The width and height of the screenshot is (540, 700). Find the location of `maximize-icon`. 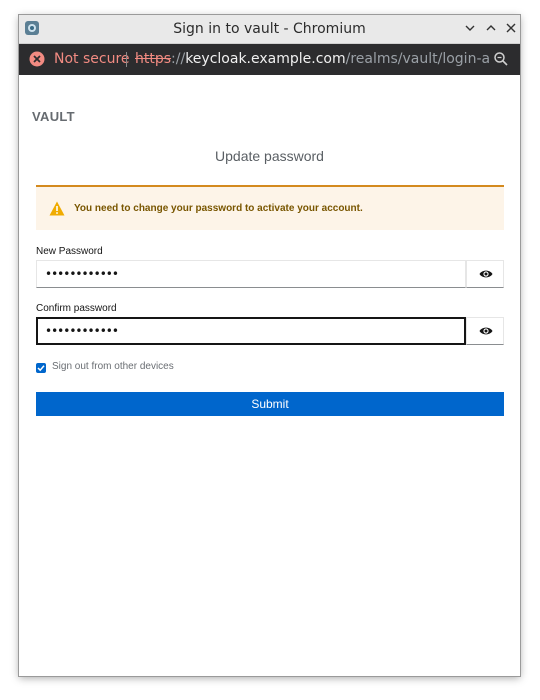

maximize-icon is located at coordinates (491, 28).